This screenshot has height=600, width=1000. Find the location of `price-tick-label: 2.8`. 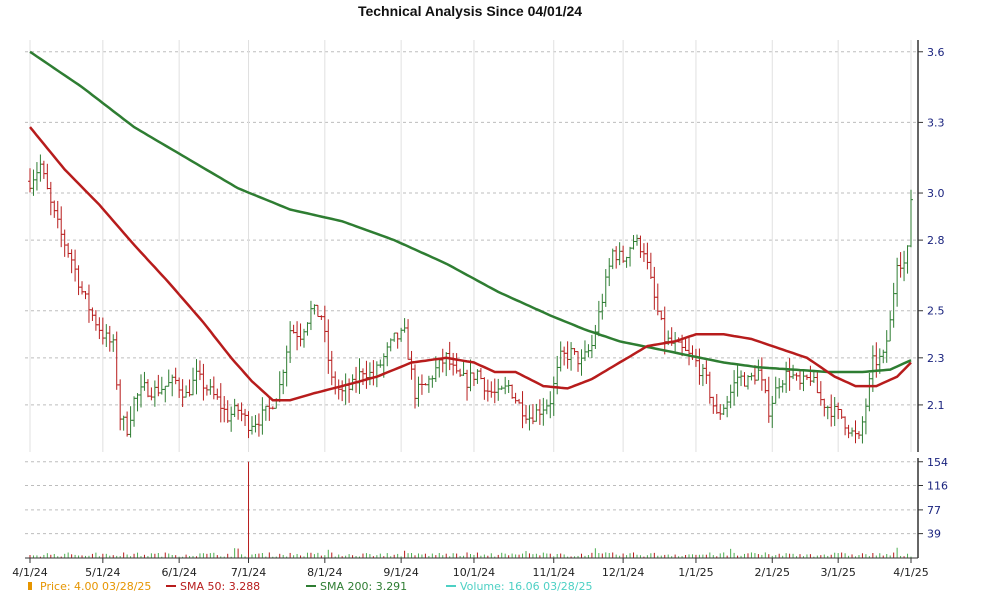

price-tick-label: 2.8 is located at coordinates (936, 240).